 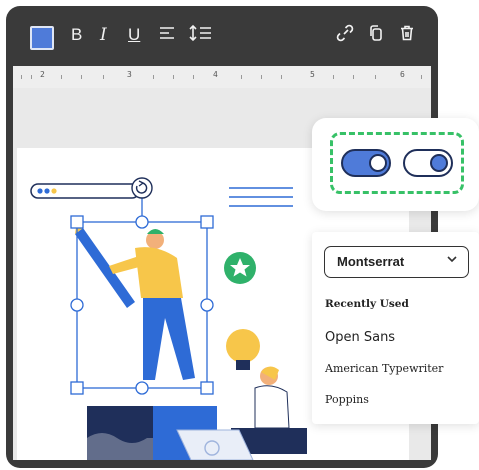 I want to click on ruler: 2 3 4 5 6, so click(x=222, y=77).